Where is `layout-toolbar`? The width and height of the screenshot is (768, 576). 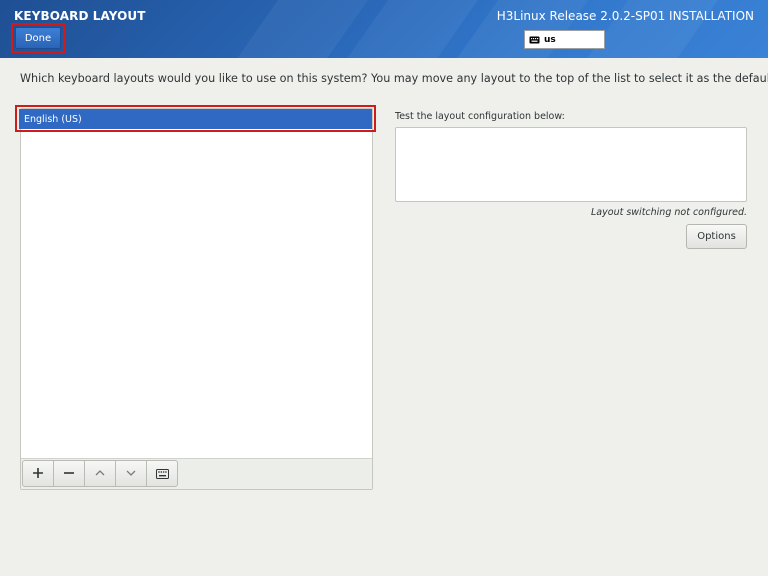 layout-toolbar is located at coordinates (101, 473).